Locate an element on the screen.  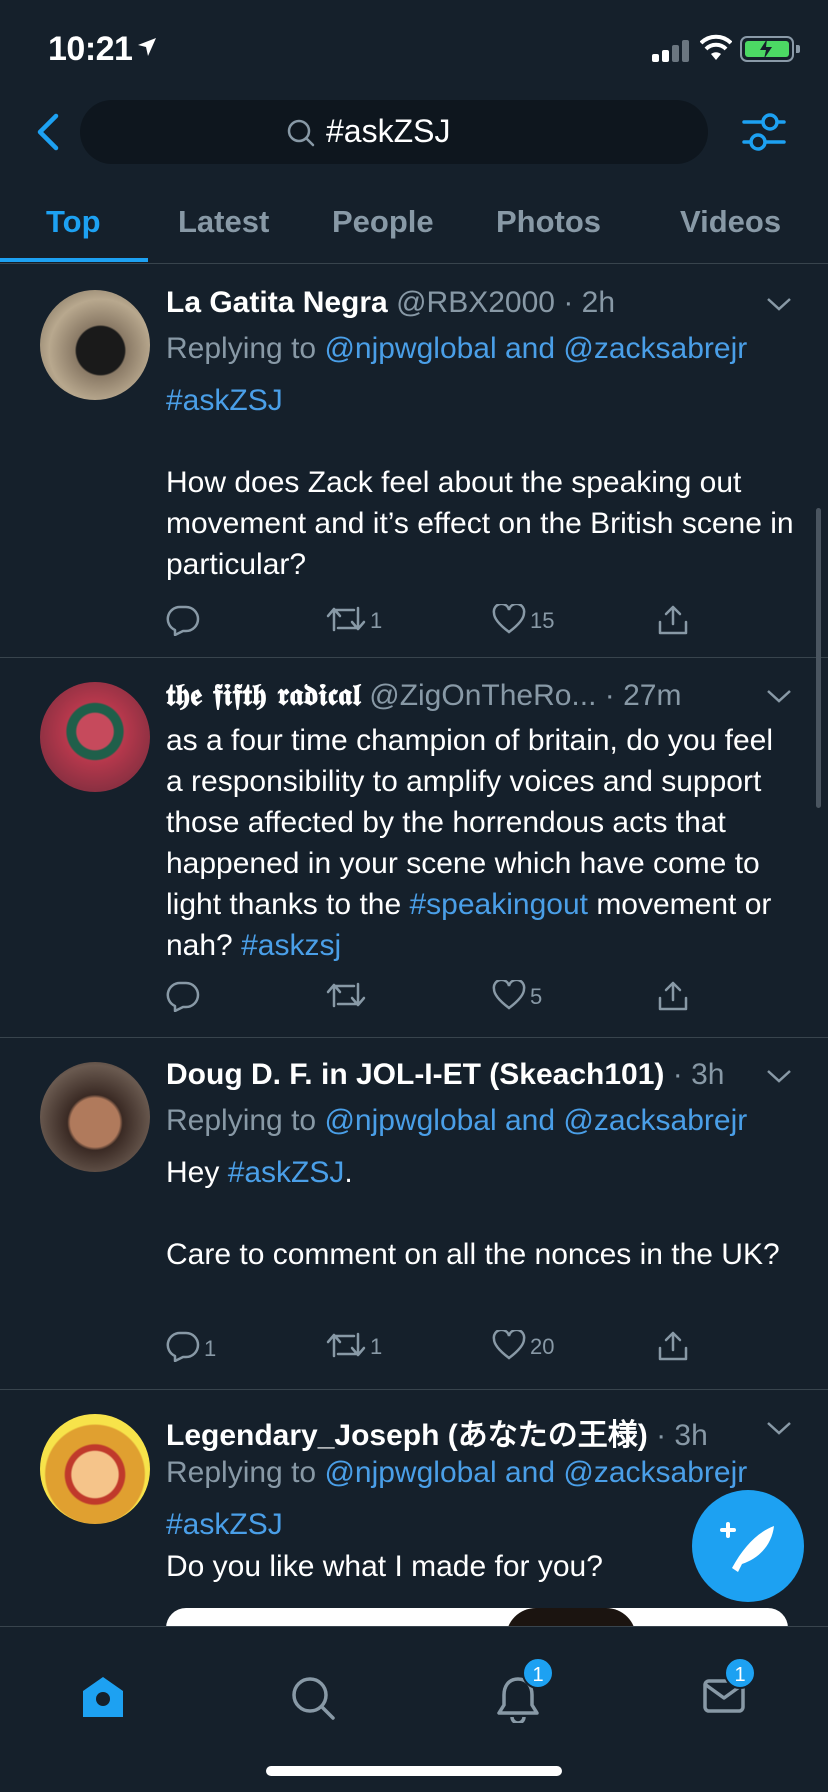
tab-videos: Videos is located at coordinates (730, 222).